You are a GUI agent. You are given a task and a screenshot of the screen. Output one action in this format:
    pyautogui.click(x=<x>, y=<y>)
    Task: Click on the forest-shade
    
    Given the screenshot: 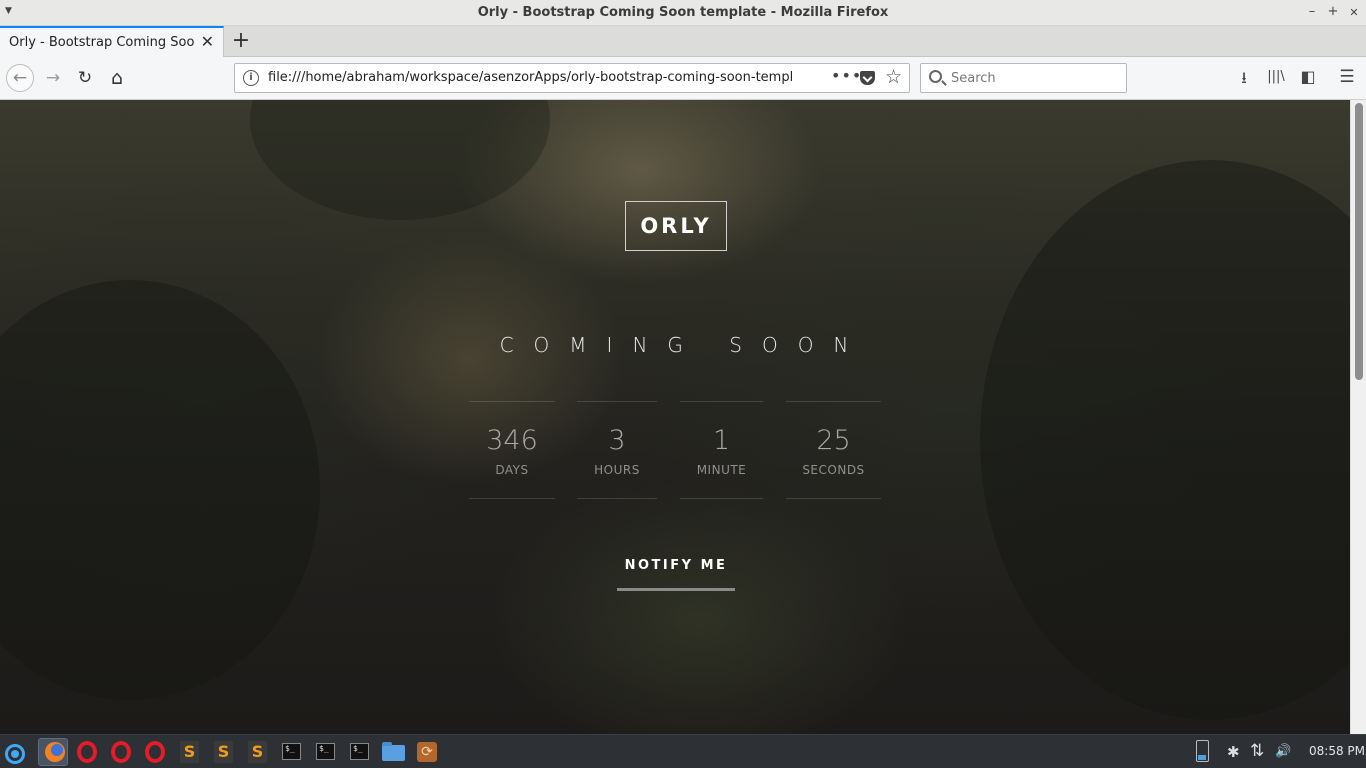 What is the action you would take?
    pyautogui.click(x=400, y=160)
    